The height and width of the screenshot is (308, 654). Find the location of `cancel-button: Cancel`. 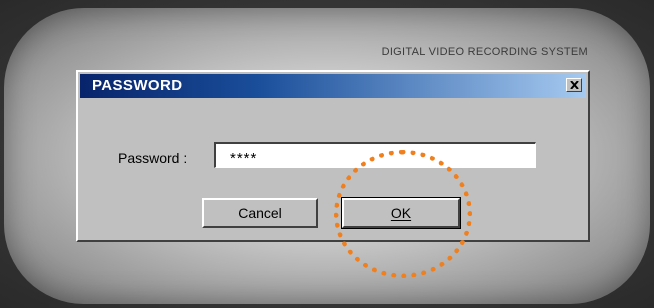

cancel-button: Cancel is located at coordinates (260, 213).